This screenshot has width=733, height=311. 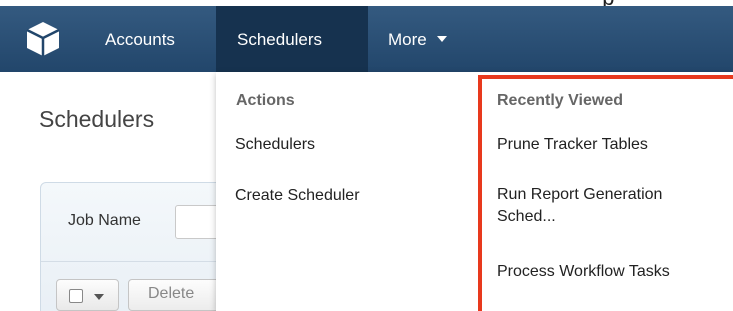 What do you see at coordinates (76, 296) in the screenshot?
I see `select-all-checkbox` at bounding box center [76, 296].